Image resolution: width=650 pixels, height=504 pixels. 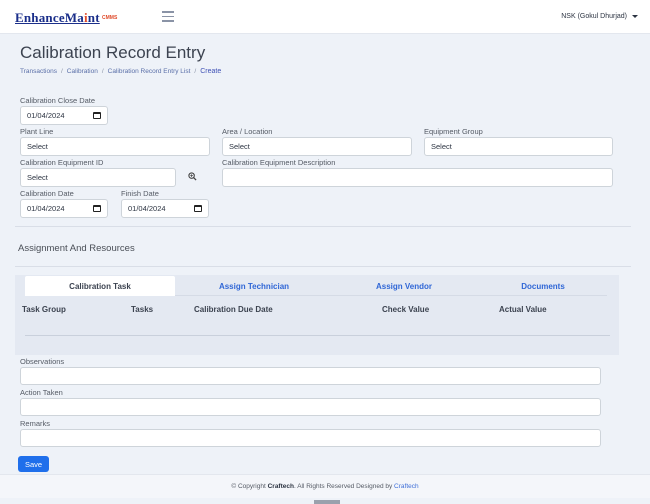 What do you see at coordinates (82, 71) in the screenshot?
I see `breadcrumb-calibration: Calibration` at bounding box center [82, 71].